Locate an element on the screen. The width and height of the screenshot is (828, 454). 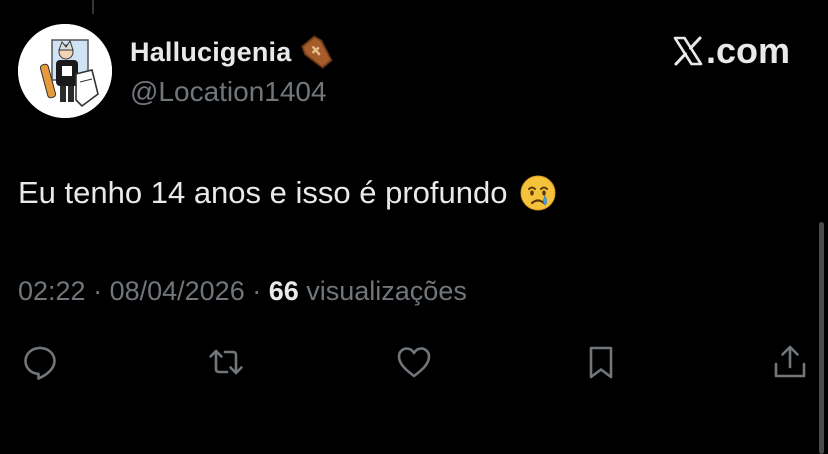
retweet-icon is located at coordinates (226, 362).